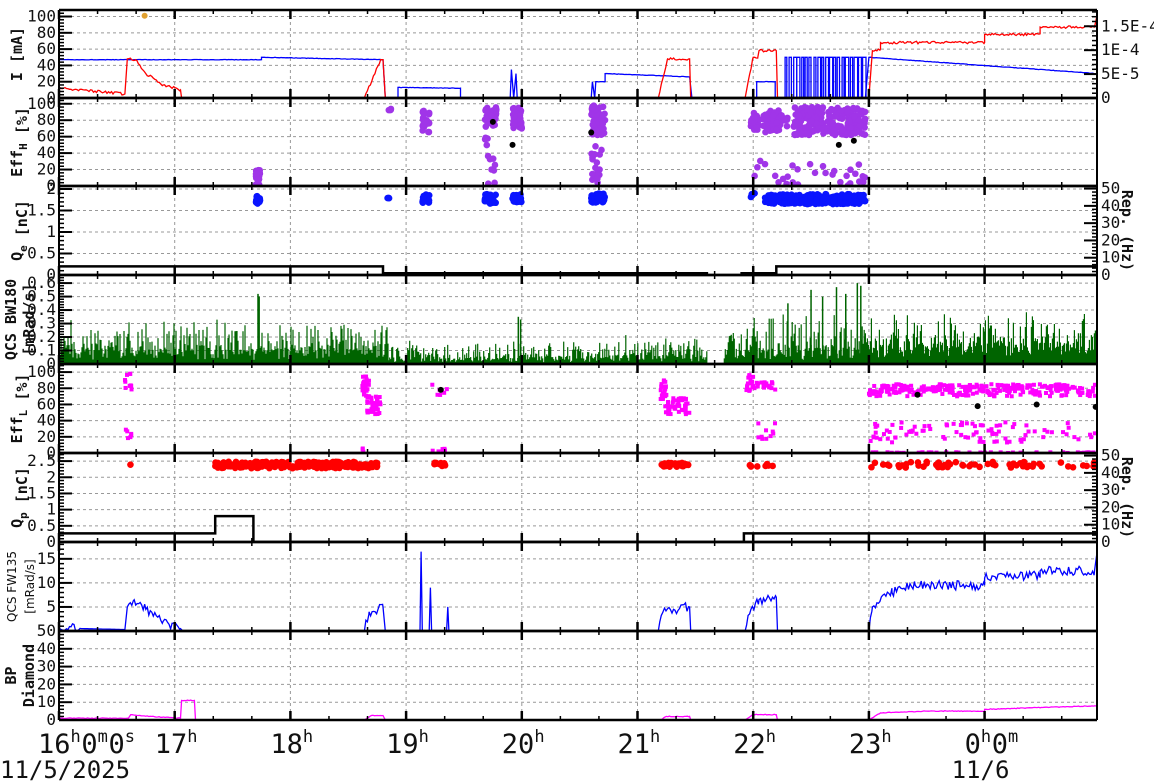 The image size is (1154, 782). What do you see at coordinates (17, 523) in the screenshot?
I see `y-axis-label-text: Q` at bounding box center [17, 523].